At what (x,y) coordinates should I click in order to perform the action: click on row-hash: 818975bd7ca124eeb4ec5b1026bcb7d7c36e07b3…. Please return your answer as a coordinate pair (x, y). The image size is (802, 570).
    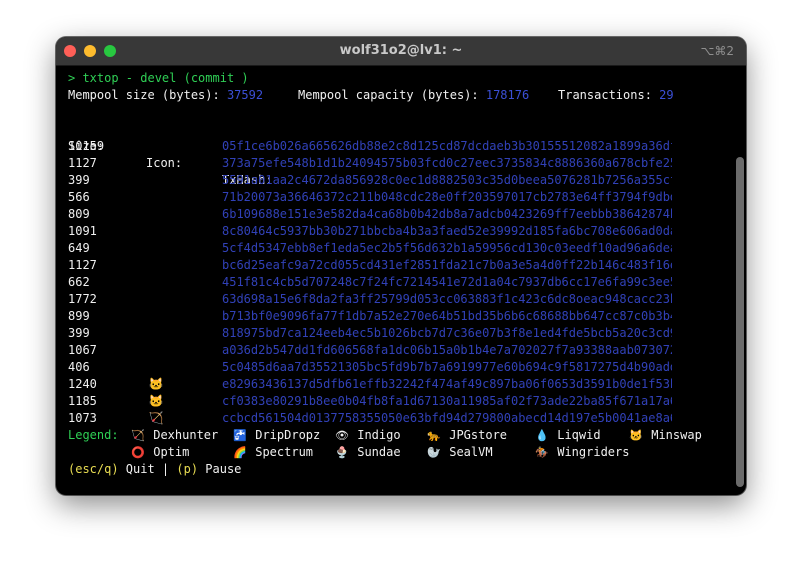
    Looking at the image, I should click on (447, 333).